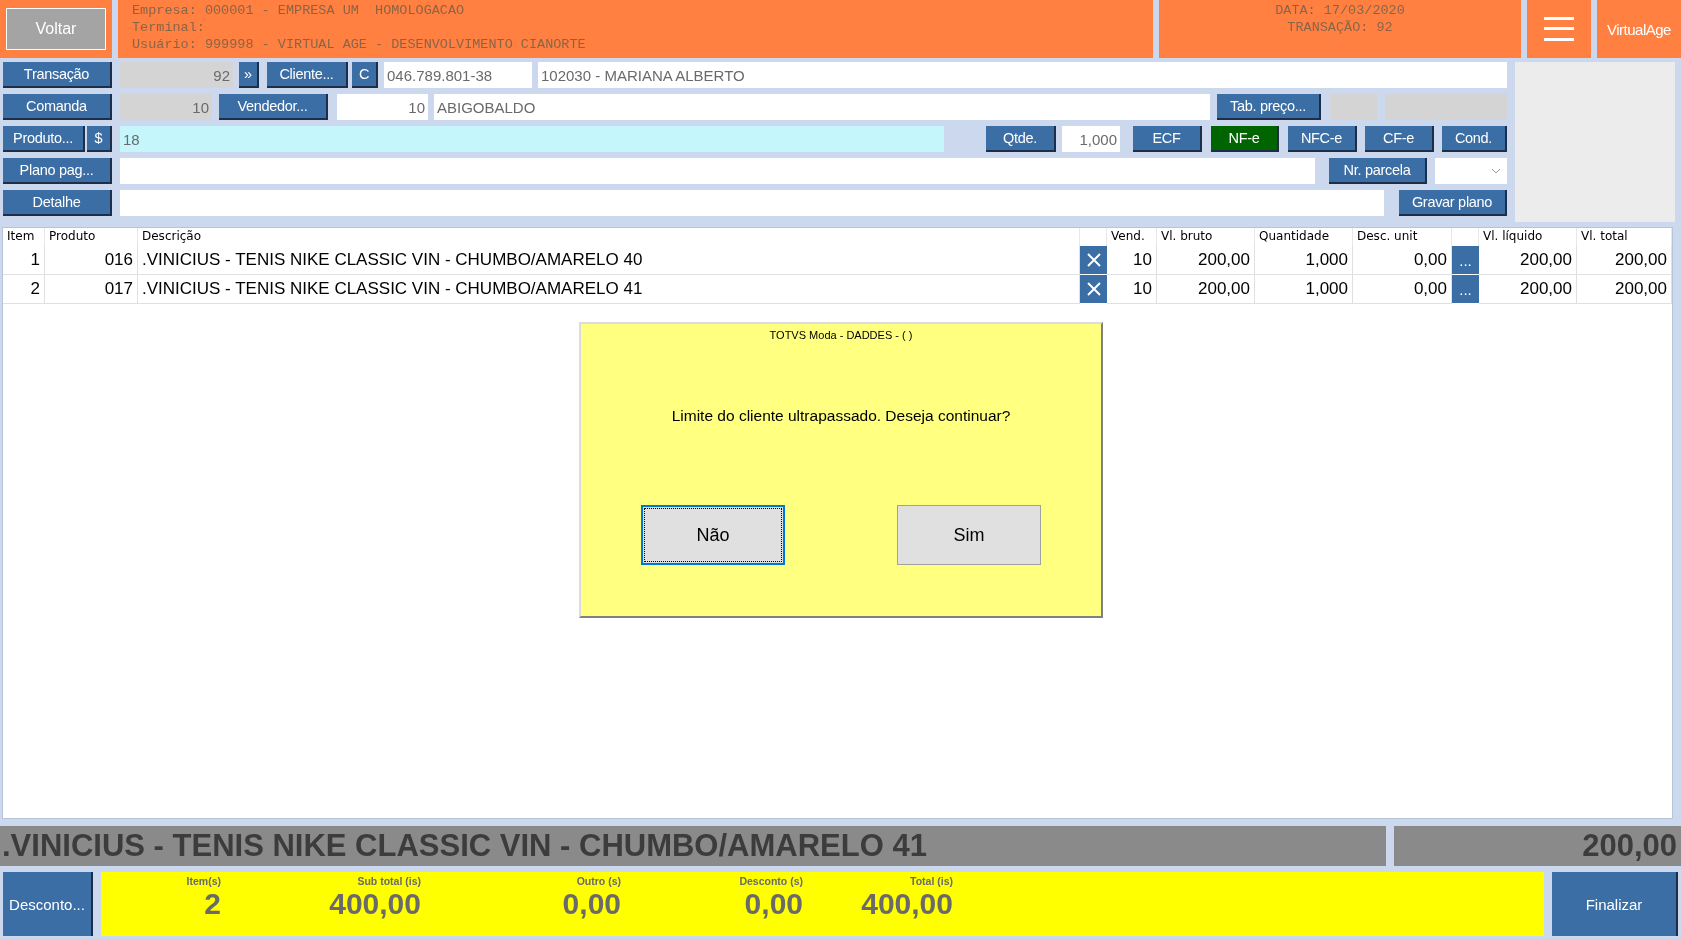 The image size is (1681, 939). What do you see at coordinates (609, 237) in the screenshot?
I see `column-header: Descrição` at bounding box center [609, 237].